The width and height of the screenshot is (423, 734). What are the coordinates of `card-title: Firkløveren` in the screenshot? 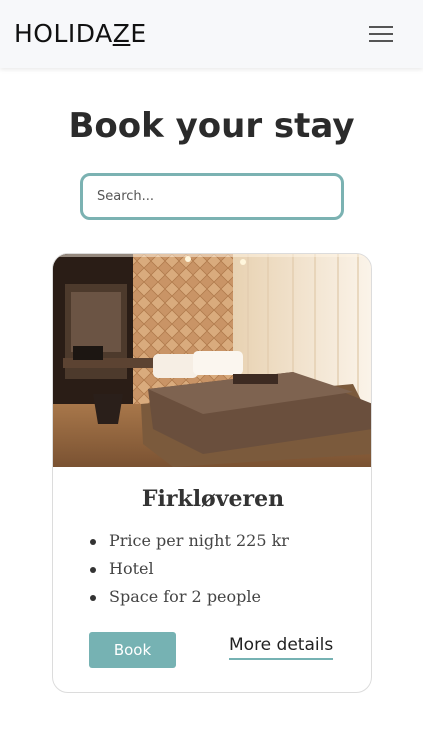 It's located at (213, 499).